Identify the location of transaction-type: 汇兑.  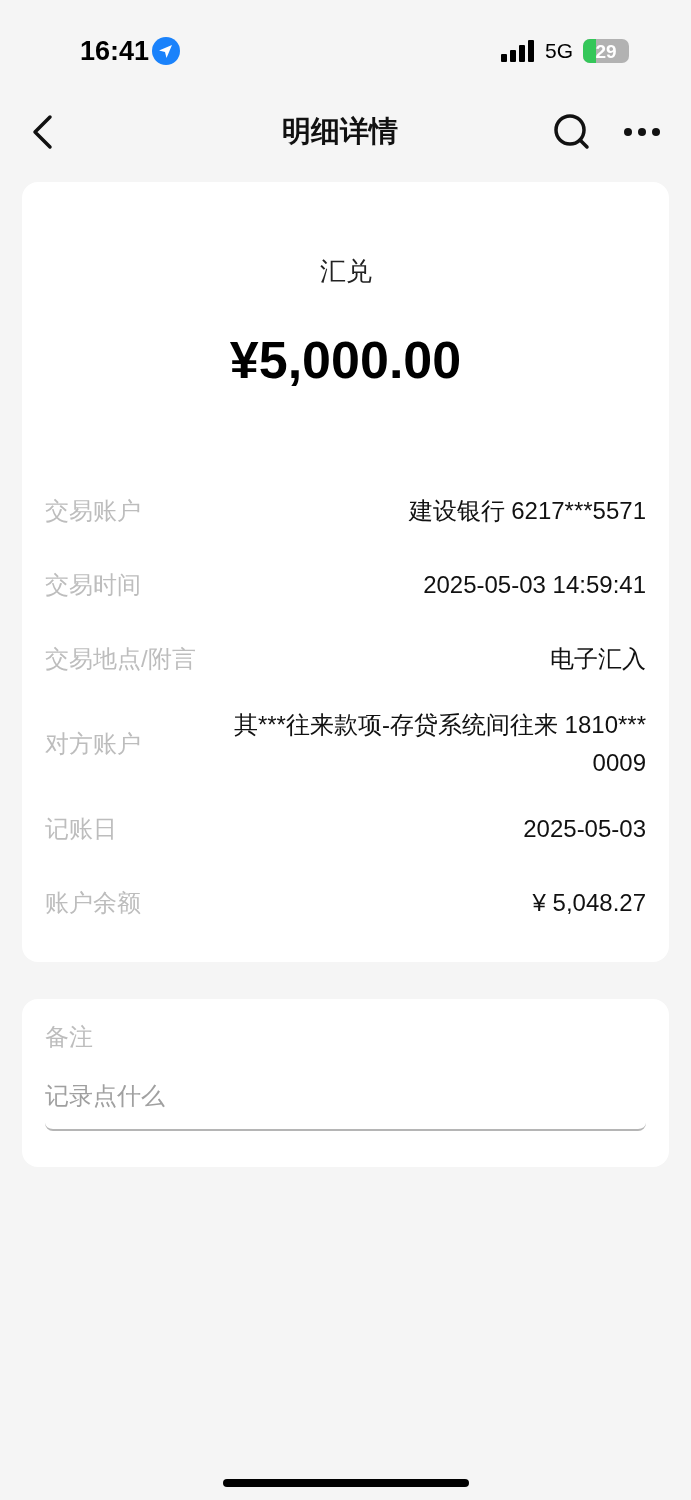
(345, 271).